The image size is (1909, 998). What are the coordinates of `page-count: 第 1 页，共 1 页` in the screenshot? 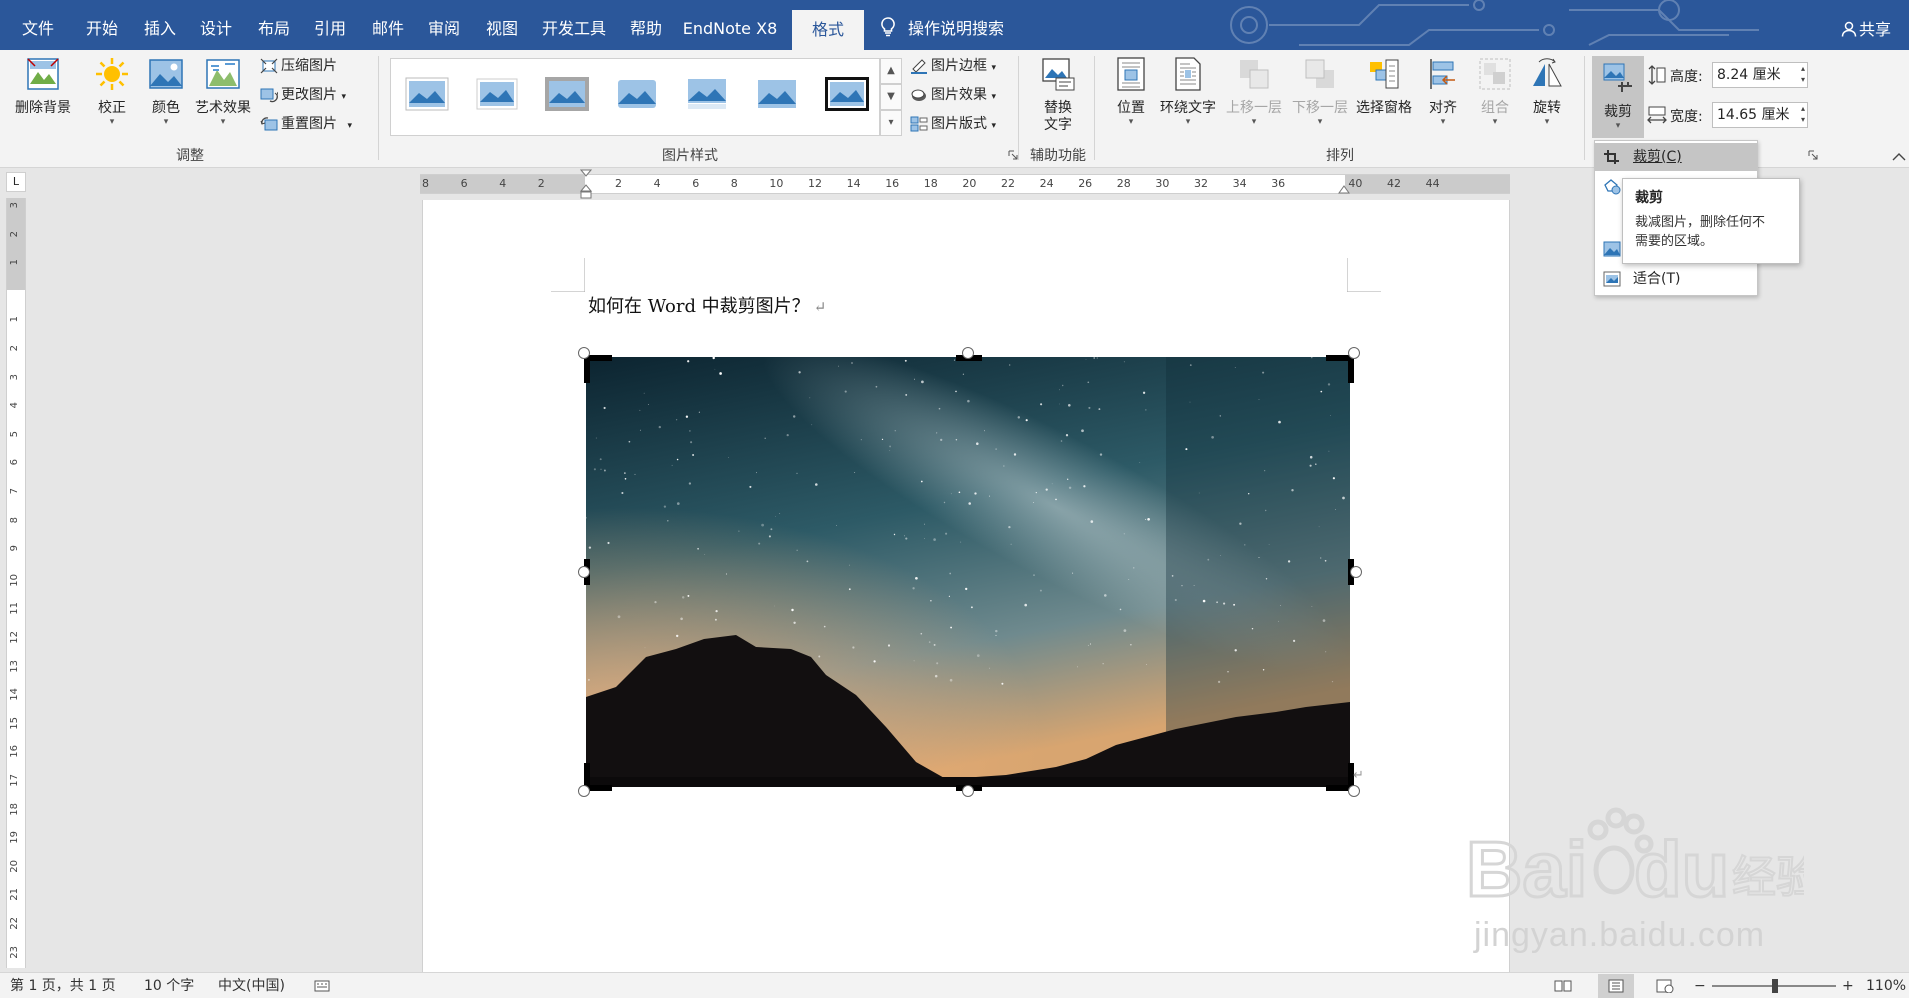 It's located at (63, 985).